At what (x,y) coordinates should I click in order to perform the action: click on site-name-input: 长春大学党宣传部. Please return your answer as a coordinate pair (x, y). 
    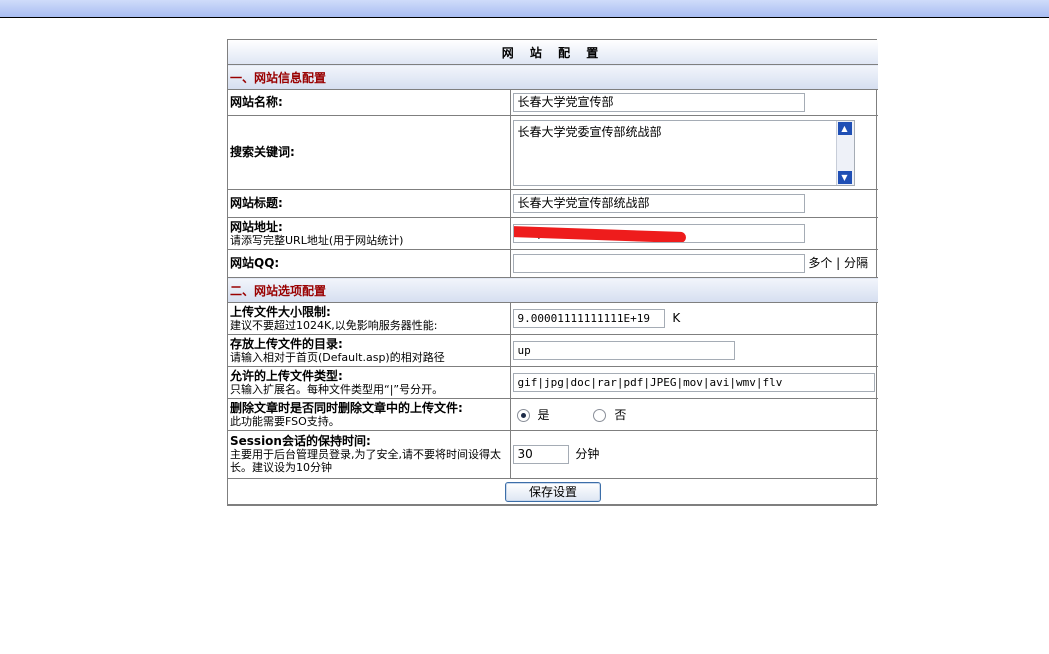
    Looking at the image, I should click on (658, 102).